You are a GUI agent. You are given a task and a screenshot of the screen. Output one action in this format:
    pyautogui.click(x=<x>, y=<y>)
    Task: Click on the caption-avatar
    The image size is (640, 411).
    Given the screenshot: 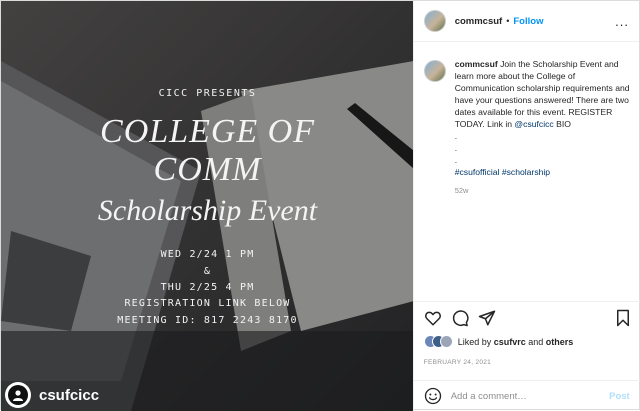 What is the action you would take?
    pyautogui.click(x=434, y=71)
    